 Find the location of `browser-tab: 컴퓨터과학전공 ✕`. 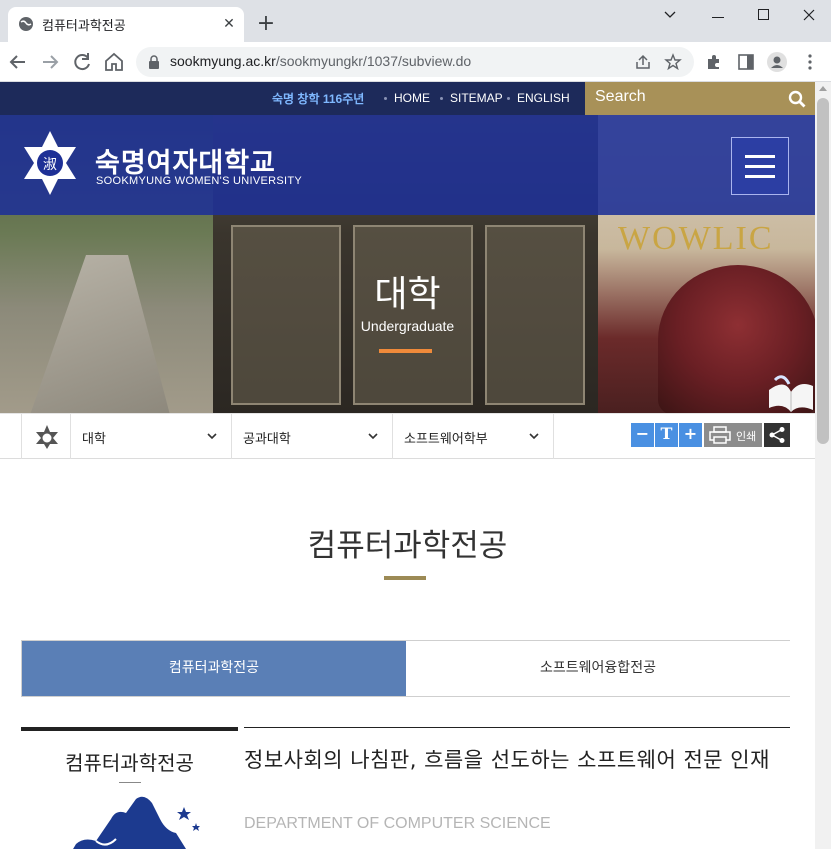

browser-tab: 컴퓨터과학전공 ✕ is located at coordinates (126, 24).